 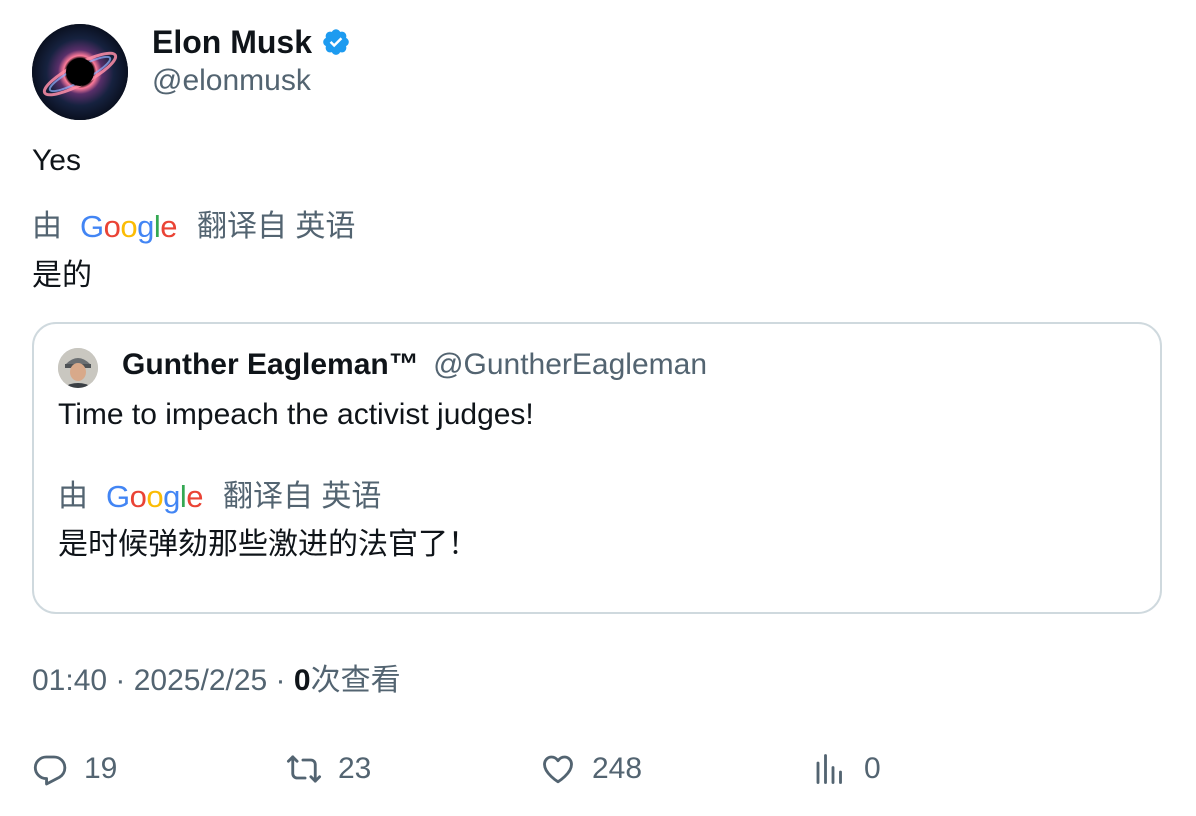 I want to click on views-count-action: 0, so click(x=872, y=768).